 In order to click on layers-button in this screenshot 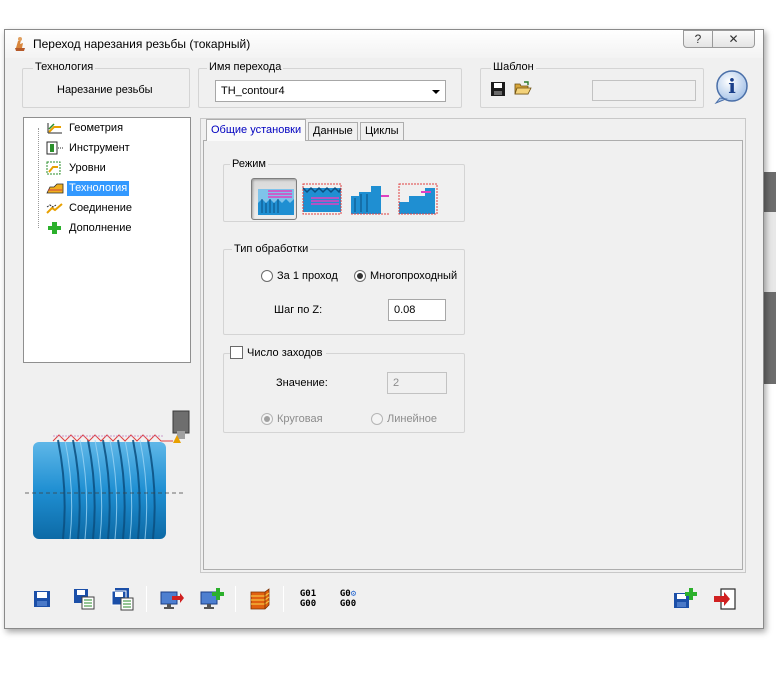, I will do `click(260, 599)`.